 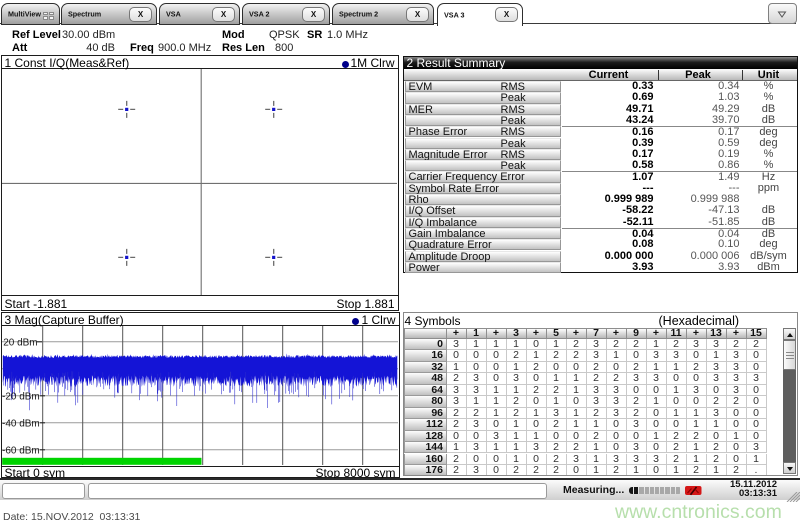 What do you see at coordinates (21, 396) in the screenshot?
I see `svg-text: -20 dBm` at bounding box center [21, 396].